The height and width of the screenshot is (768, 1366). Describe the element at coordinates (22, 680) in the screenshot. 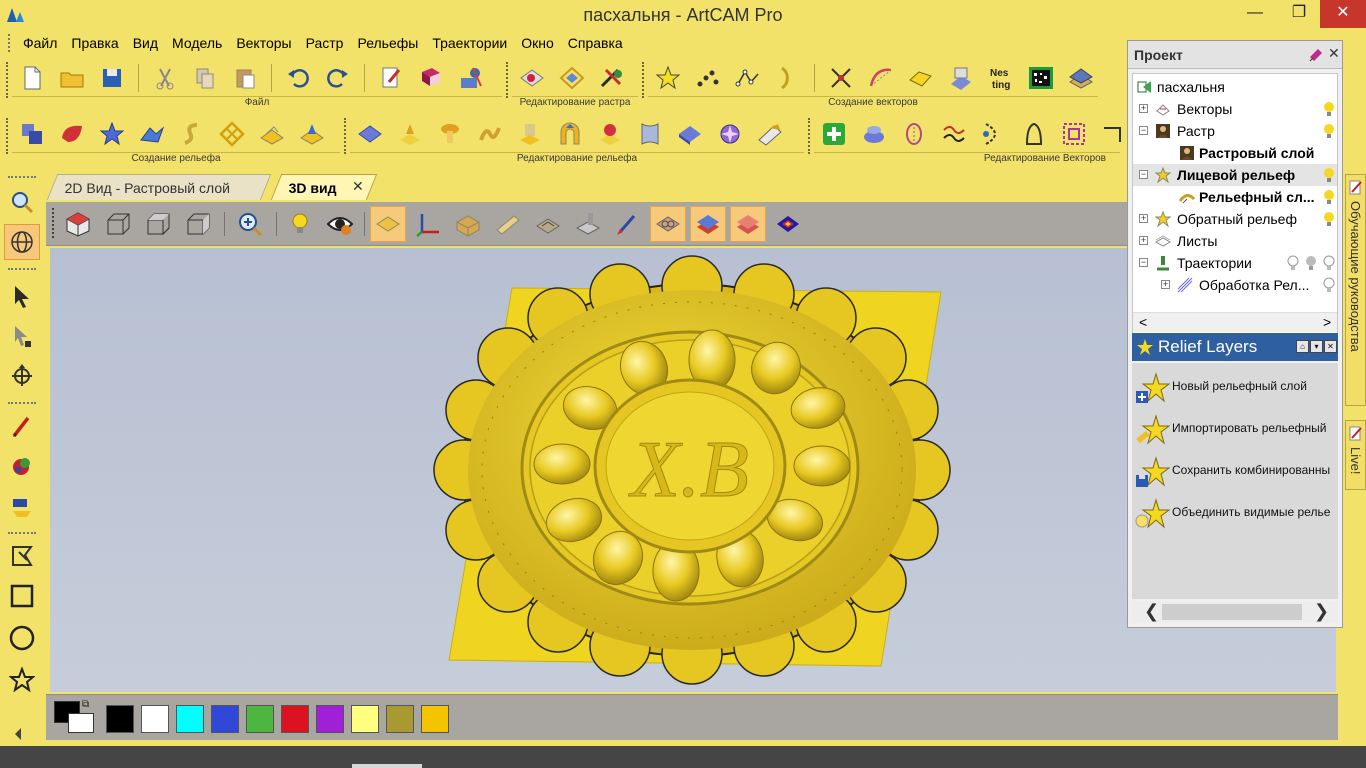

I see `star-tool-icon` at that location.